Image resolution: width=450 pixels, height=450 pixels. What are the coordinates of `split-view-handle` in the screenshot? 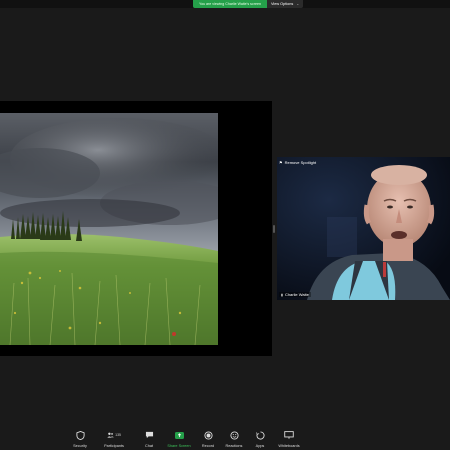 It's located at (274, 229).